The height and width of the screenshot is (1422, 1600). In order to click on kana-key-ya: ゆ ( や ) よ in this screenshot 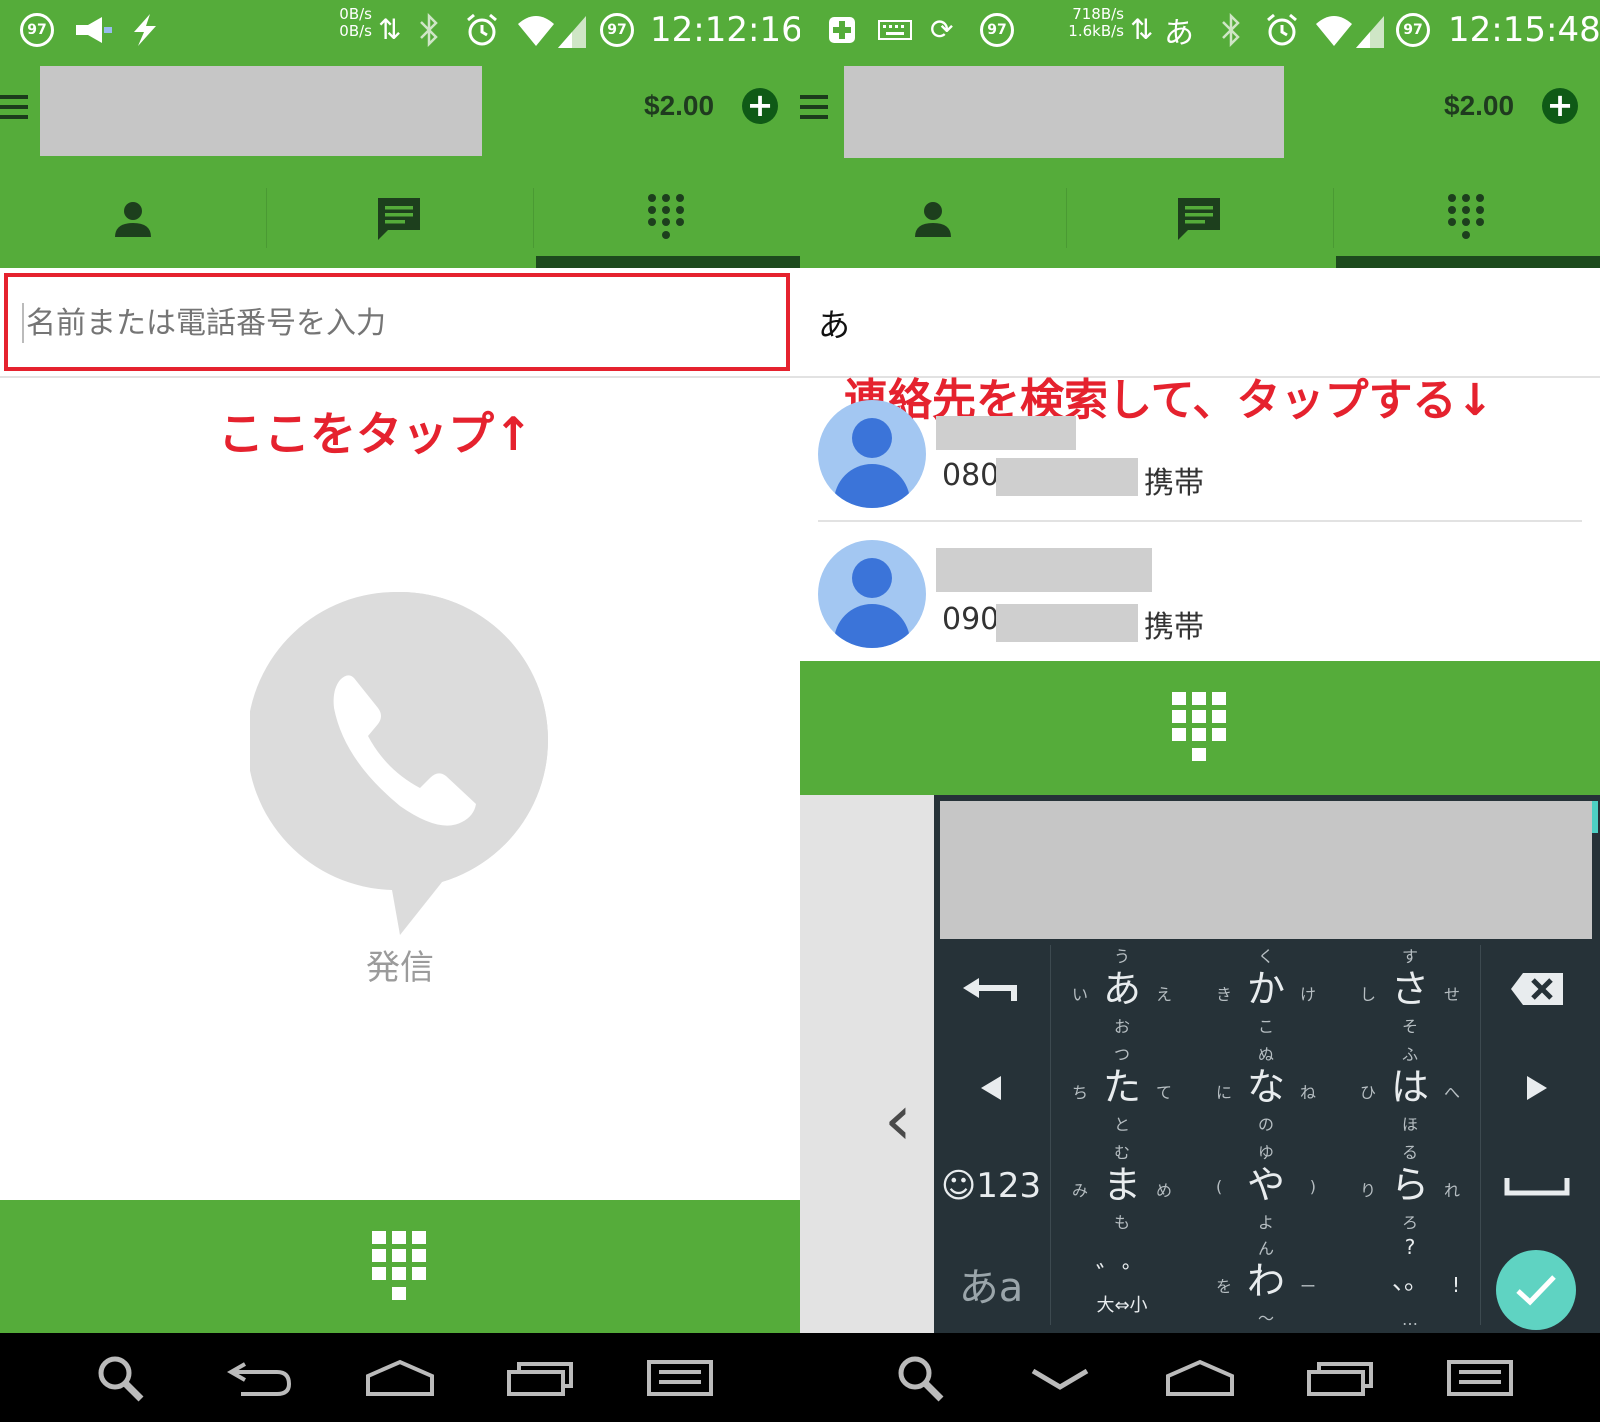, I will do `click(1266, 1188)`.